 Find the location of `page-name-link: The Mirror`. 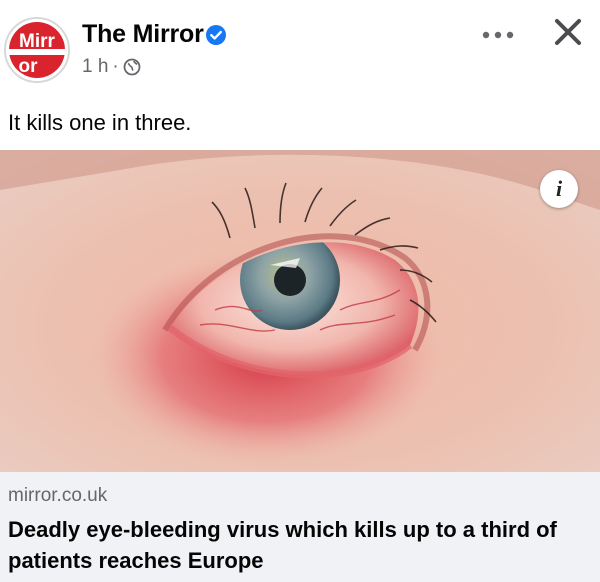

page-name-link: The Mirror is located at coordinates (143, 34).